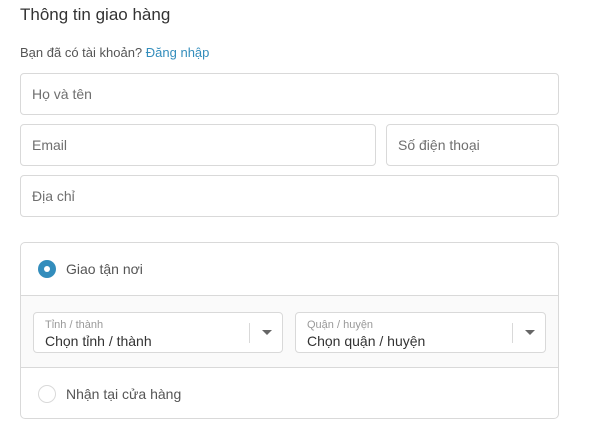 The width and height of the screenshot is (600, 433). Describe the element at coordinates (74, 325) in the screenshot. I see `province-select-label: Tỉnh / thành` at that location.